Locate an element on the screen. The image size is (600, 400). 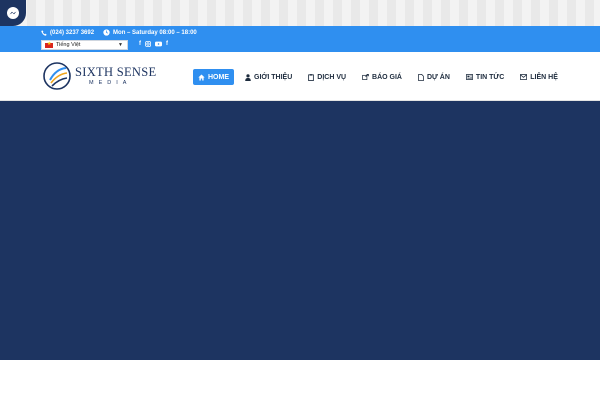
user-icon is located at coordinates (248, 77).